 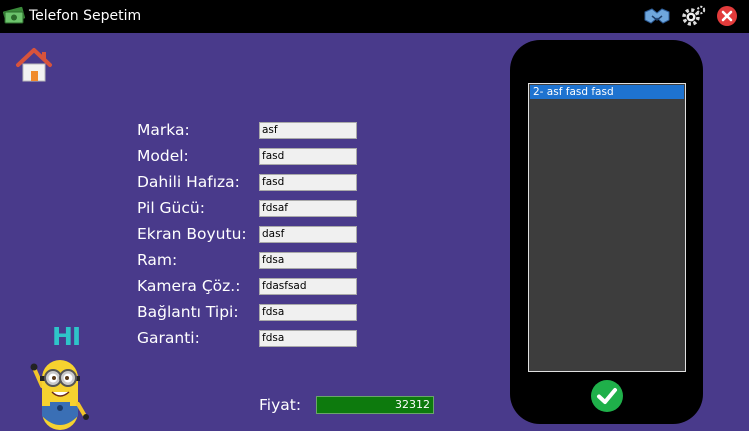 I want to click on confirm-check-icon, so click(x=607, y=396).